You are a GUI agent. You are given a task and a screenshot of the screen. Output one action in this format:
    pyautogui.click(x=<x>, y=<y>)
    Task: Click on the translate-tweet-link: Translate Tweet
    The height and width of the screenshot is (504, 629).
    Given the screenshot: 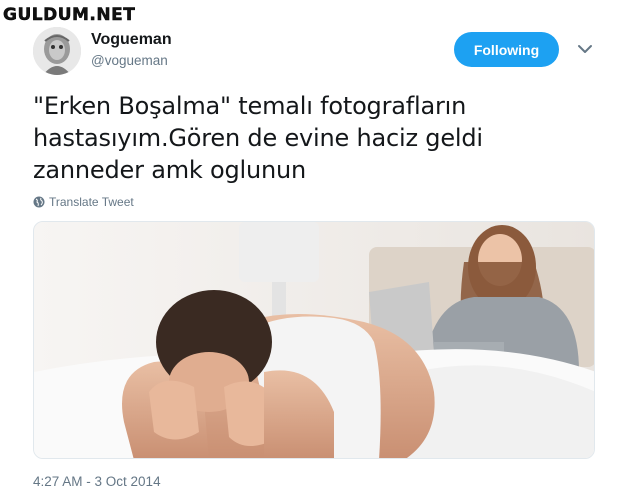 What is the action you would take?
    pyautogui.click(x=83, y=202)
    